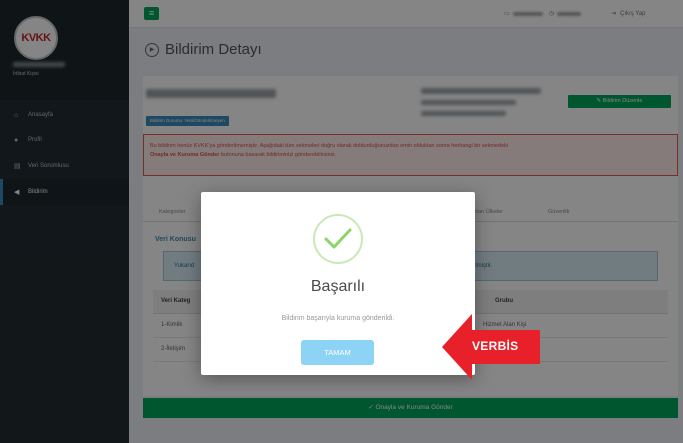 The height and width of the screenshot is (443, 683). What do you see at coordinates (337, 352) in the screenshot?
I see `confirm-ok-button: TAMAM` at bounding box center [337, 352].